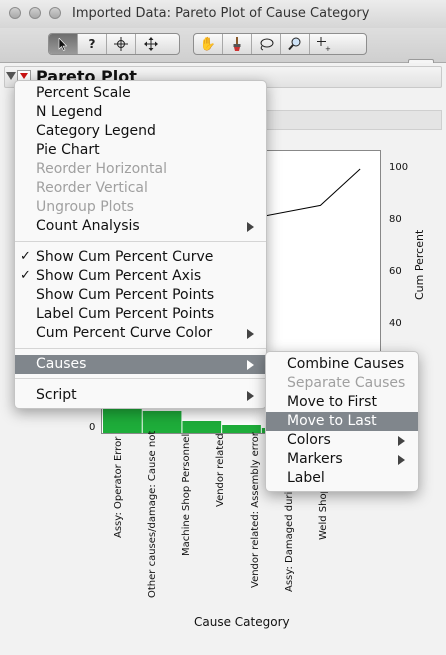 This screenshot has width=446, height=655. I want to click on right-axis-tick-60: 60, so click(395, 271).